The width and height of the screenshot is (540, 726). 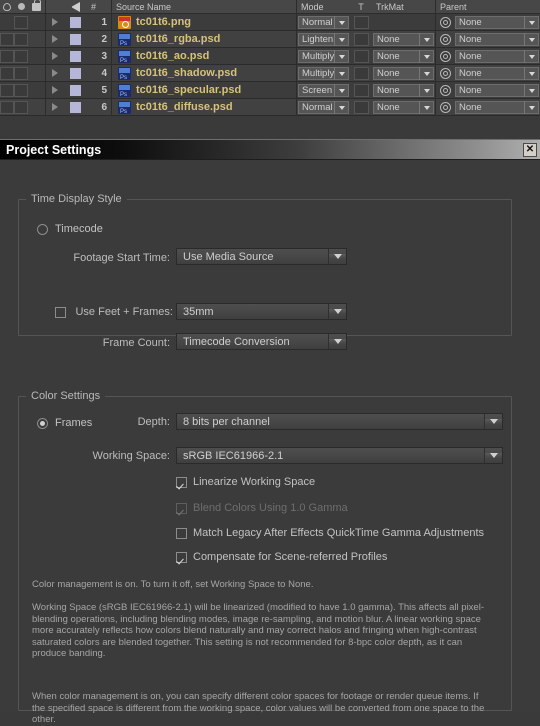 I want to click on frame-count-dropdown: Timecode Conversion, so click(x=261, y=341).